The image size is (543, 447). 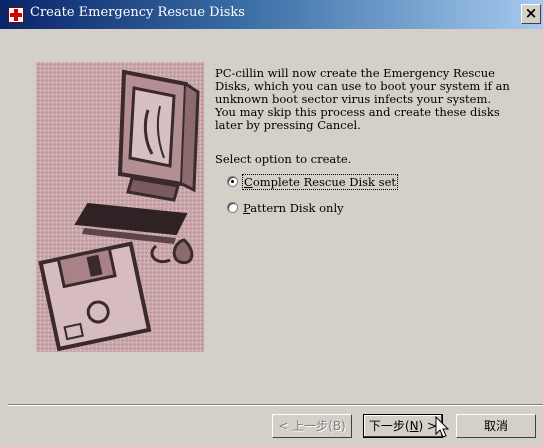 I want to click on next-button: 下一步(N) >, so click(x=403, y=426).